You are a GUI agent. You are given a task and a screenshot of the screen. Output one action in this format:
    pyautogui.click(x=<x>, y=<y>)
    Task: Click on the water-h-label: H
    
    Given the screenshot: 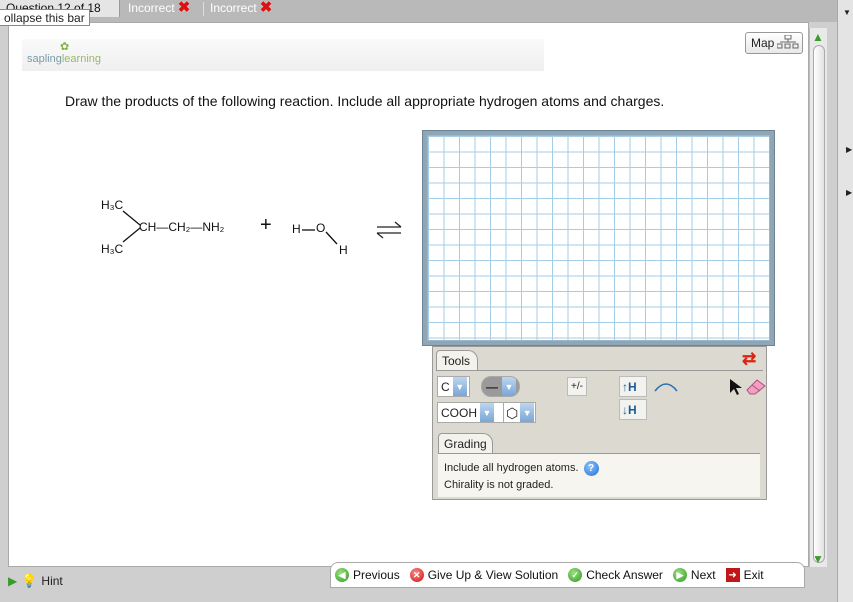 What is the action you would take?
    pyautogui.click(x=296, y=229)
    